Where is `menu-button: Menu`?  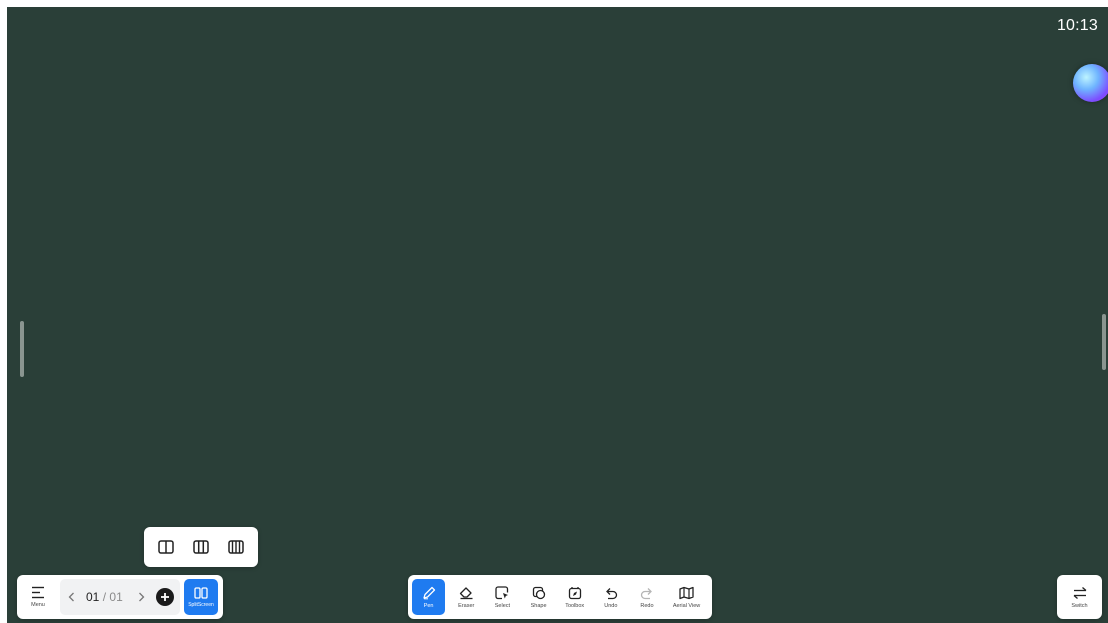
menu-button: Menu is located at coordinates (38, 597).